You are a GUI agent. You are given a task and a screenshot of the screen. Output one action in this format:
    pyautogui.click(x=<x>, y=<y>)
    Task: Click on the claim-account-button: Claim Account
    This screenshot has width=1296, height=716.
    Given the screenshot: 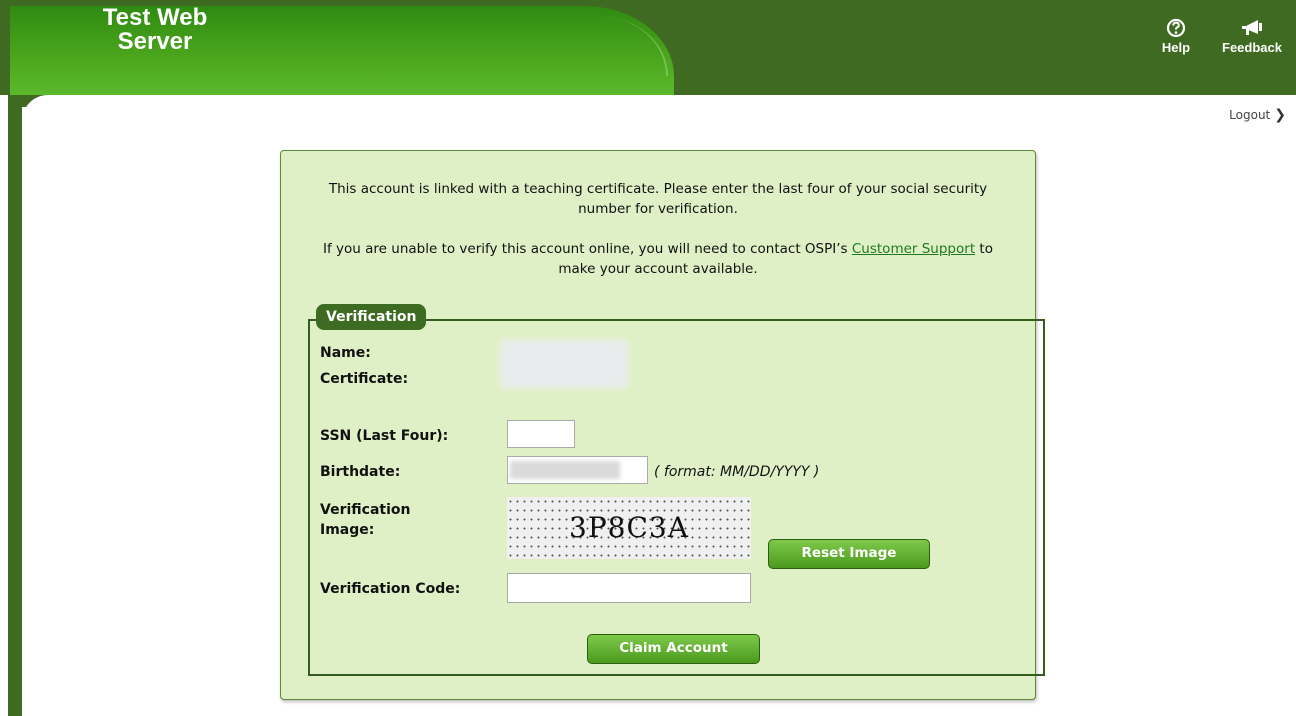 What is the action you would take?
    pyautogui.click(x=673, y=649)
    